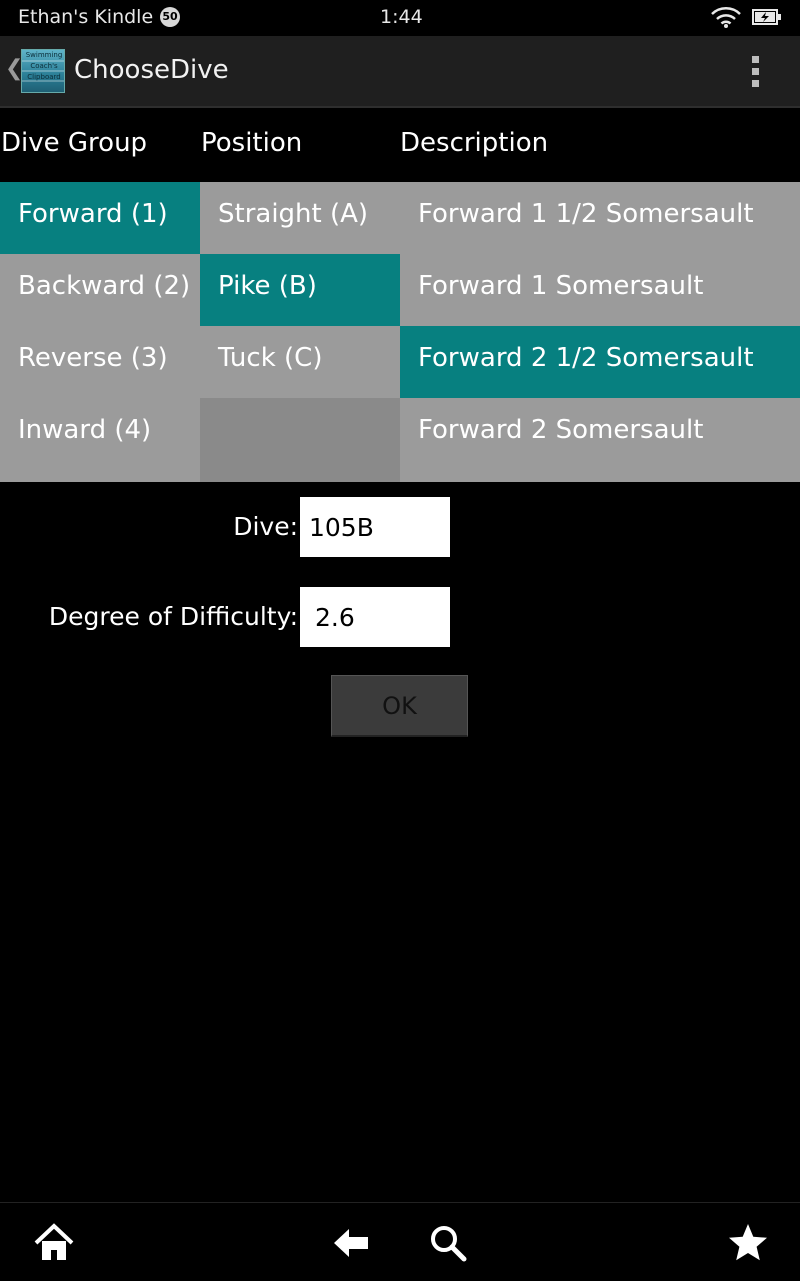  I want to click on status-bar: Ethan's Kindle 50 1:44, so click(400, 18).